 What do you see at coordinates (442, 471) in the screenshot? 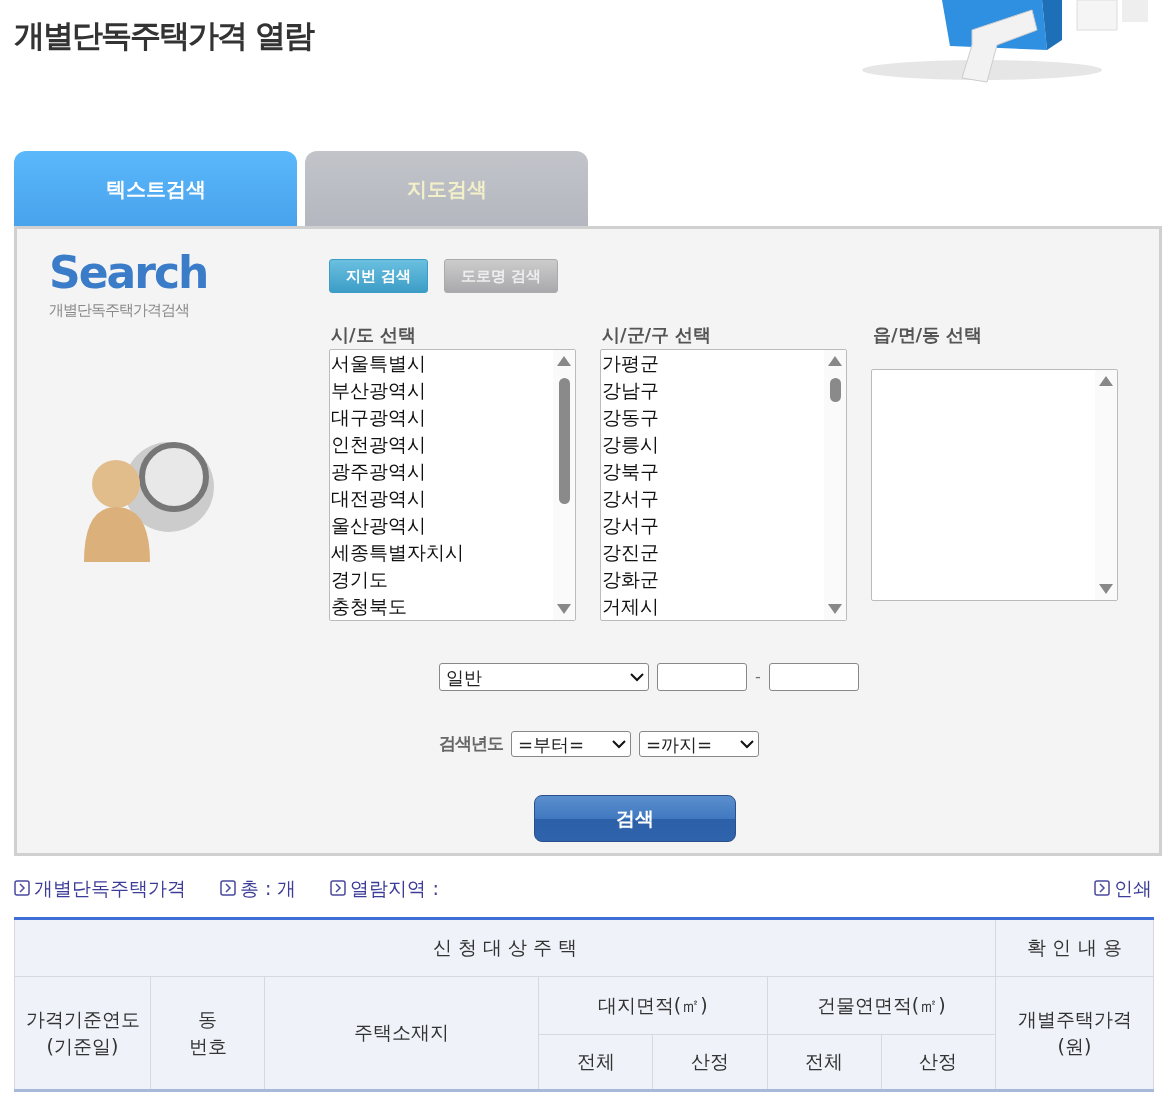
I see `list-option: 광주광역시` at bounding box center [442, 471].